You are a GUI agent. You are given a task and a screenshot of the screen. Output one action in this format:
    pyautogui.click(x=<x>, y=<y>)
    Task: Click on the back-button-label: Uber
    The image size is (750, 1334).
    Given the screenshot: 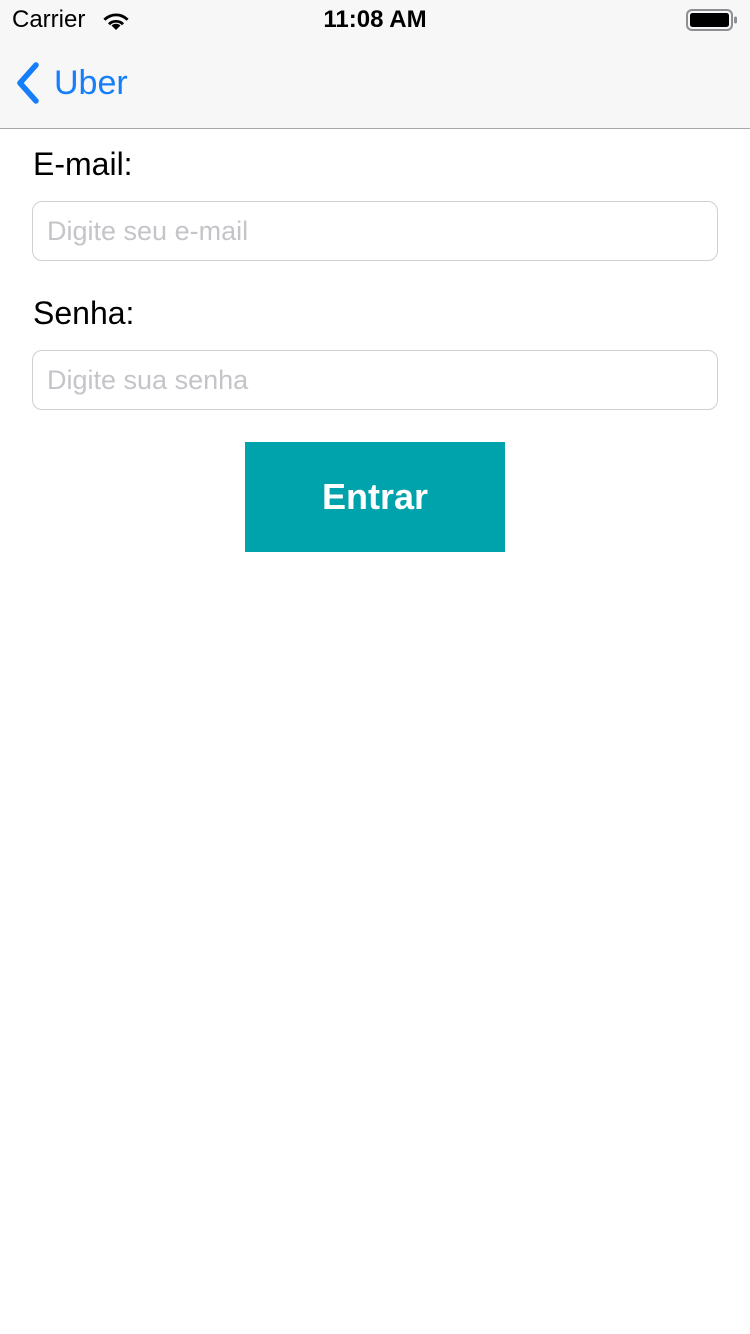 What is the action you would take?
    pyautogui.click(x=91, y=82)
    